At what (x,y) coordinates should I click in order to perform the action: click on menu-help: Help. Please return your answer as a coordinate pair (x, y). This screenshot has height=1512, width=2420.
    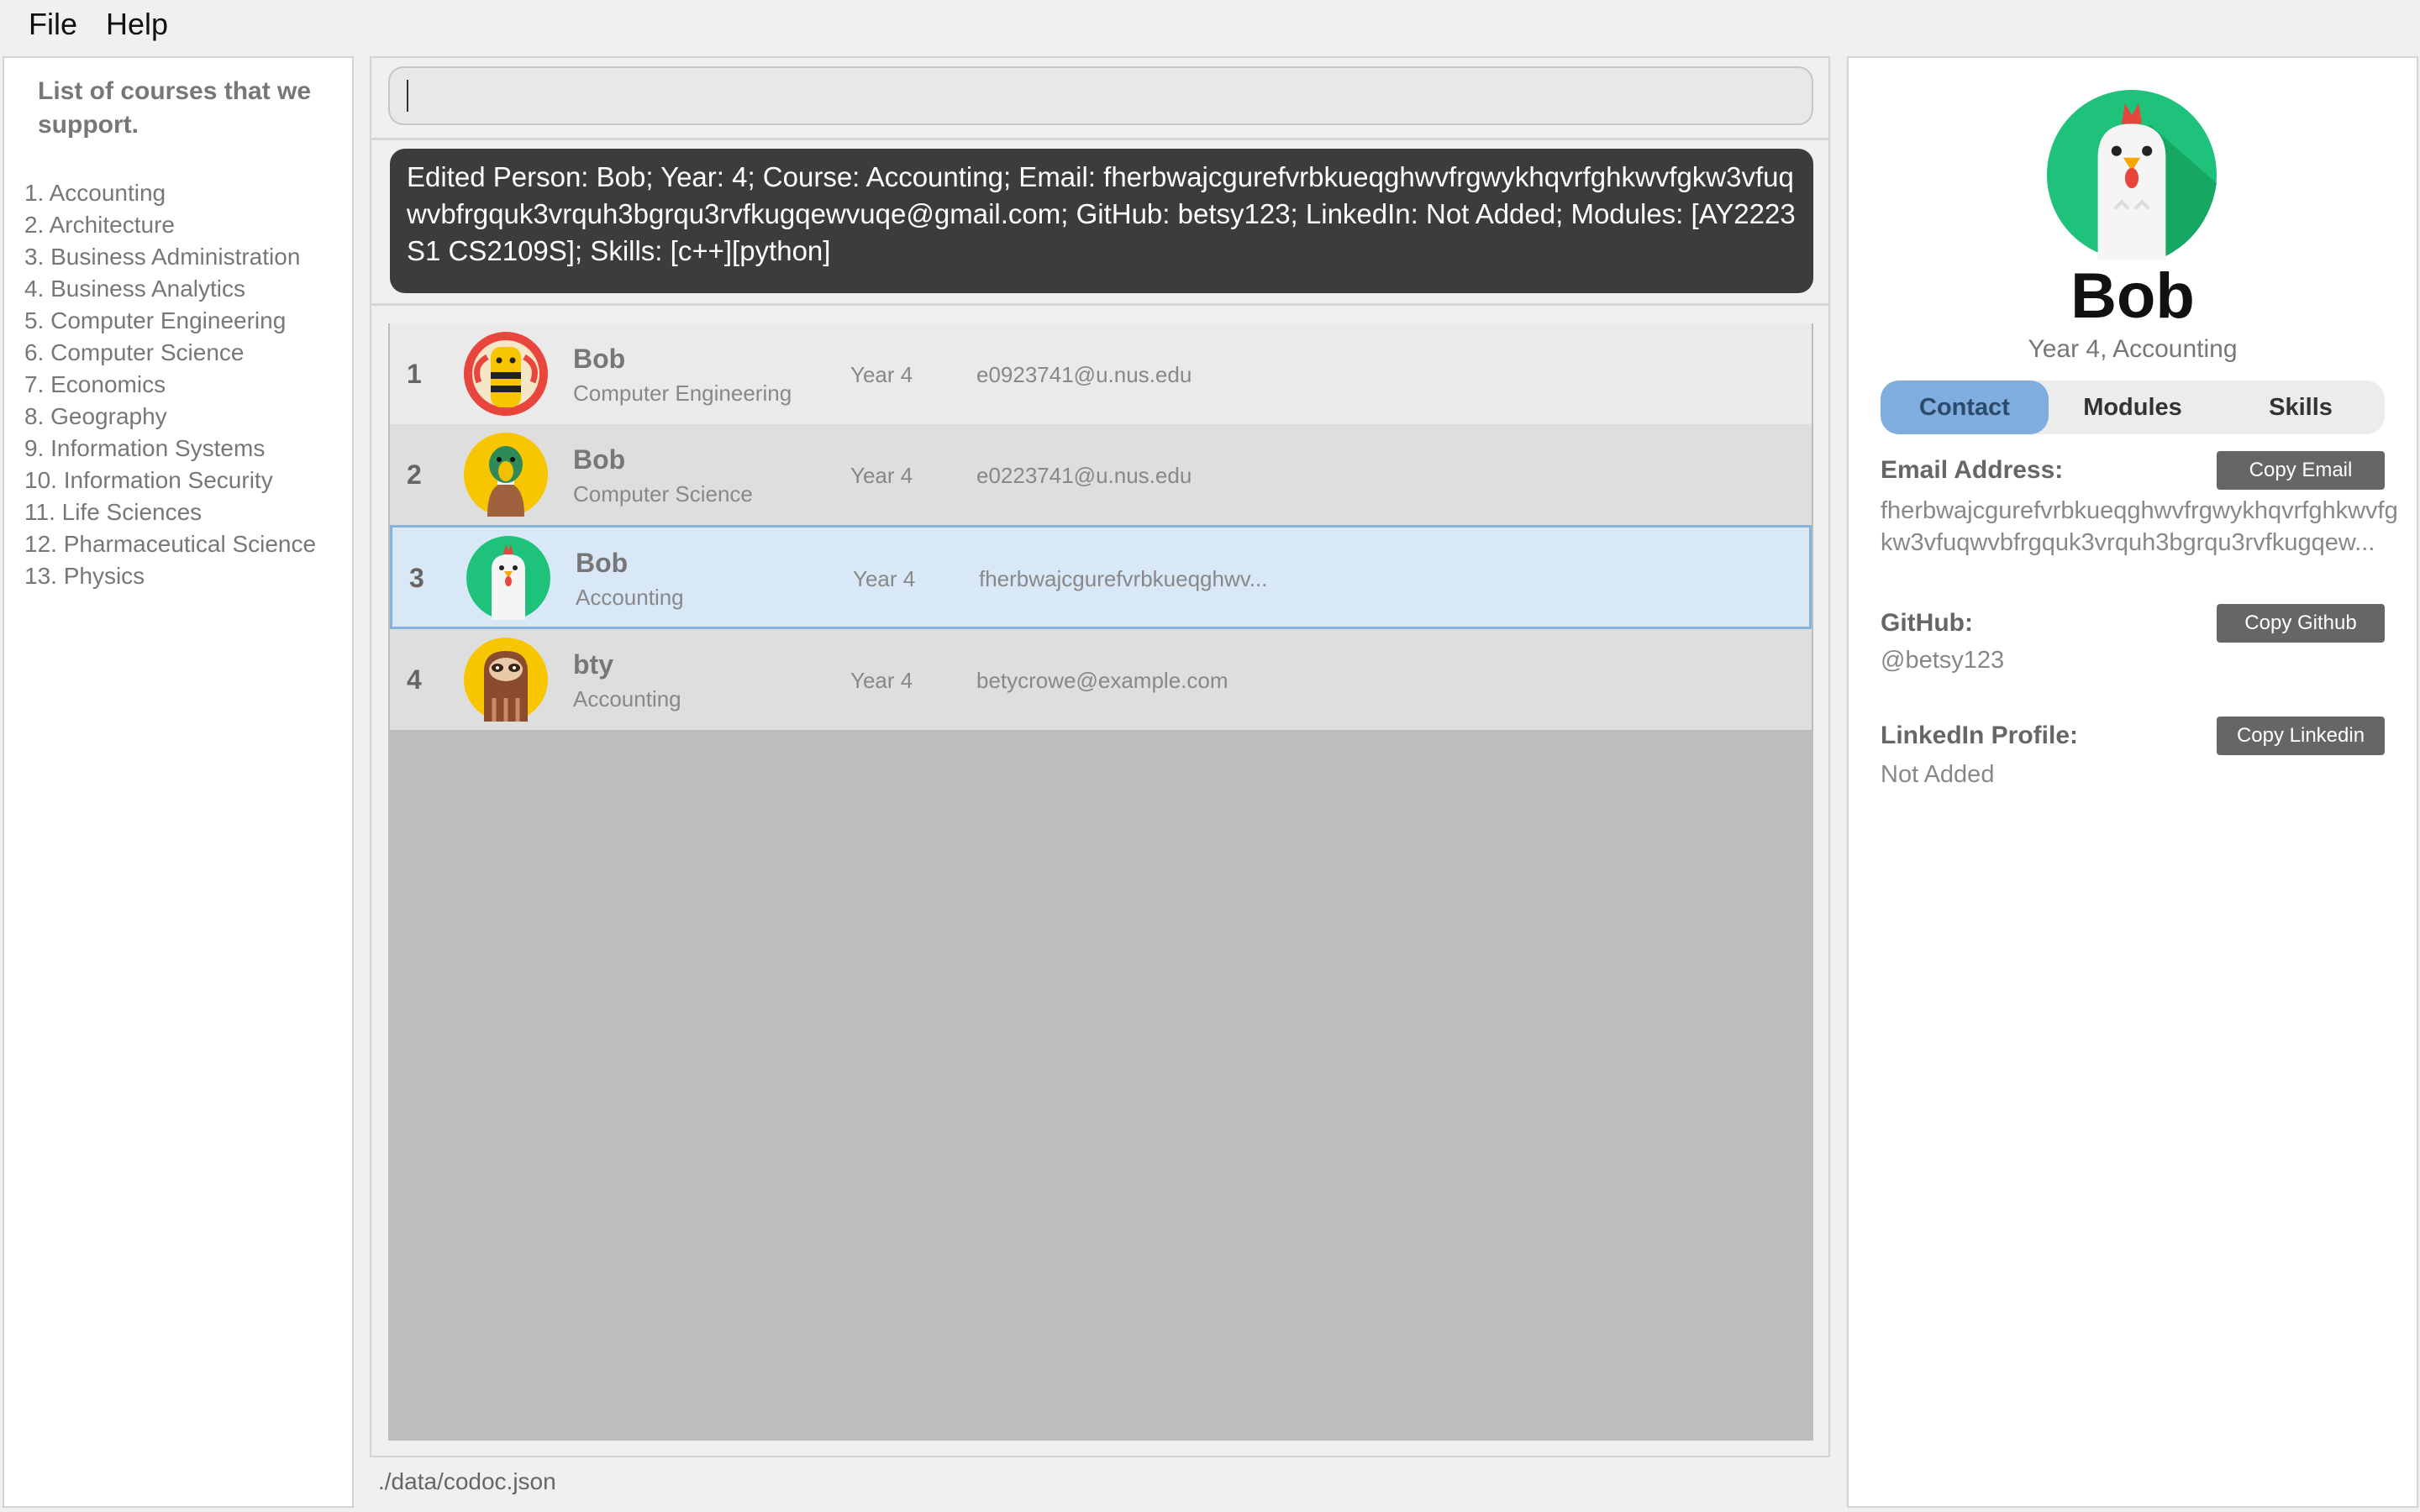
    Looking at the image, I should click on (137, 24).